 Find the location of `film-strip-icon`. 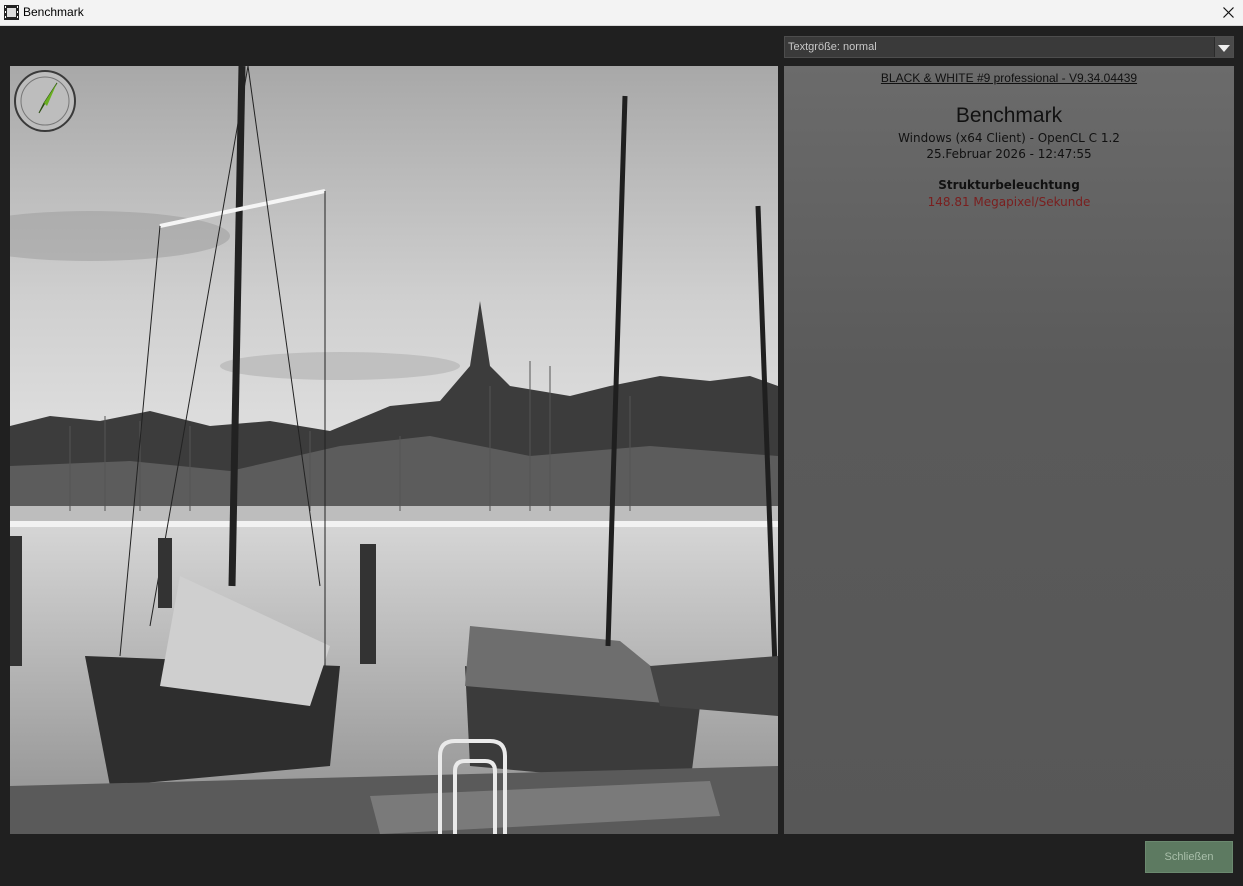

film-strip-icon is located at coordinates (11, 12).